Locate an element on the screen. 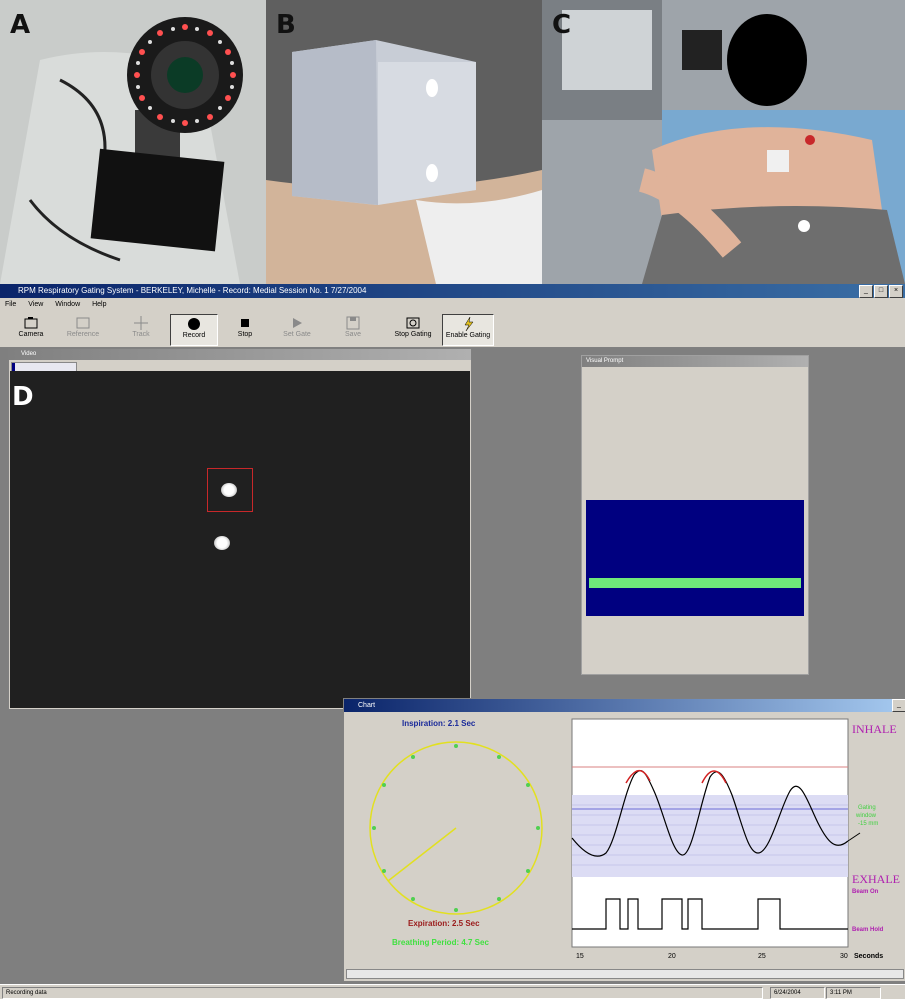  breathing-period-label: Breathing Period: 4.7 Sec is located at coordinates (440, 942).